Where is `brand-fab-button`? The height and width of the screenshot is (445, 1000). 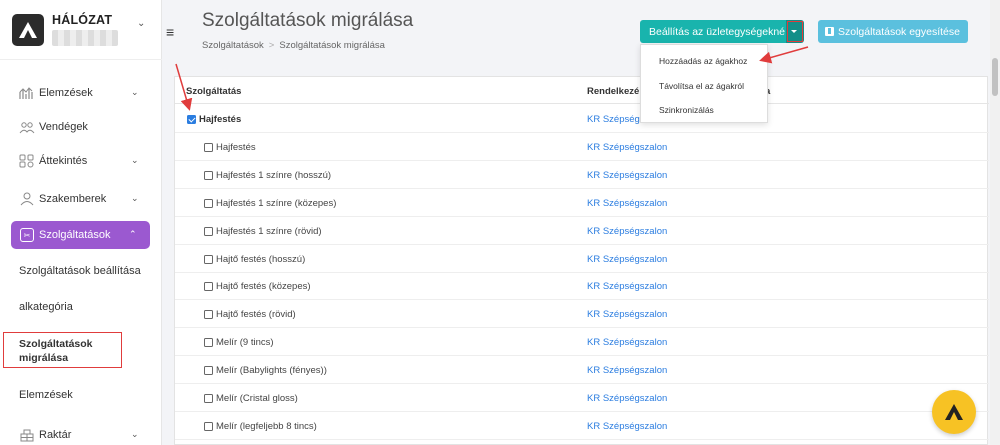
brand-fab-button is located at coordinates (954, 412).